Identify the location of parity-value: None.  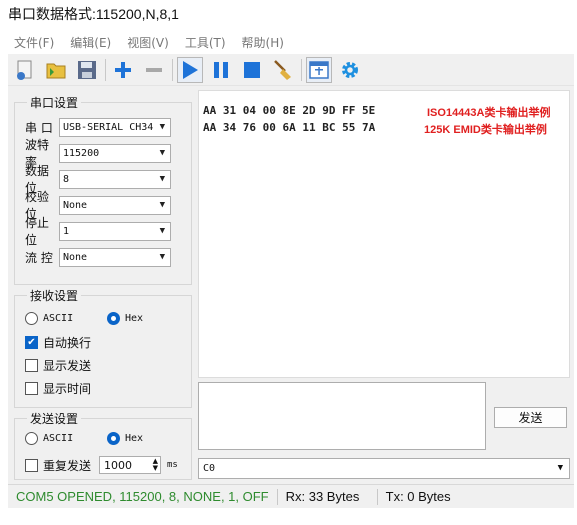
(75, 205).